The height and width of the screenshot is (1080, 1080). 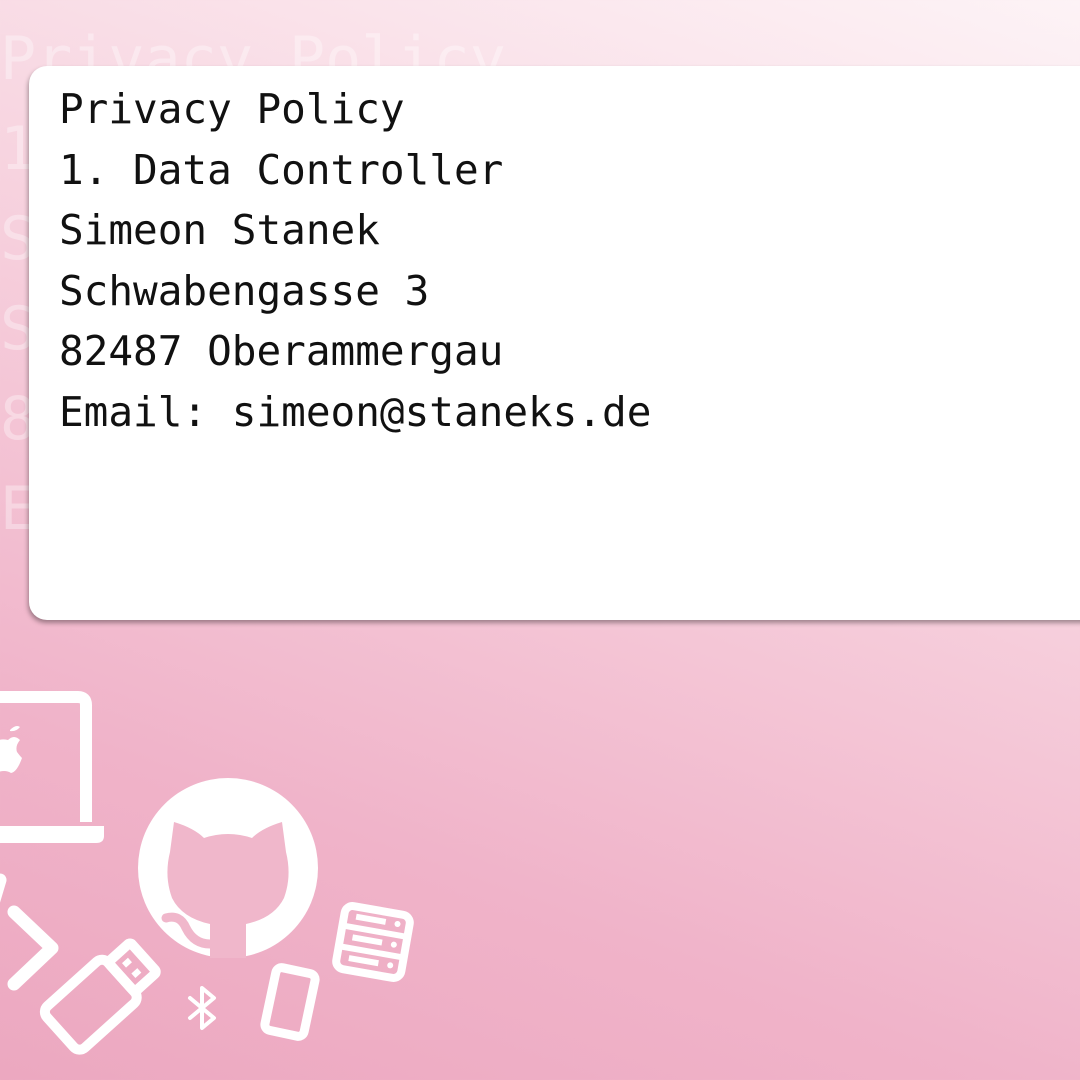 What do you see at coordinates (244, 290) in the screenshot?
I see `street-address: Schwabengasse 3` at bounding box center [244, 290].